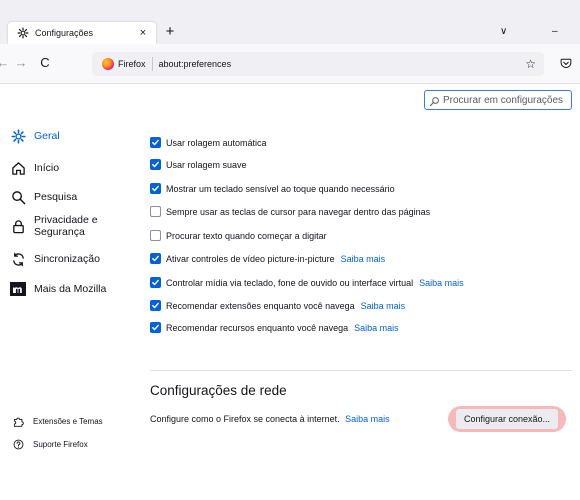  What do you see at coordinates (505, 100) in the screenshot?
I see `search-settings-input` at bounding box center [505, 100].